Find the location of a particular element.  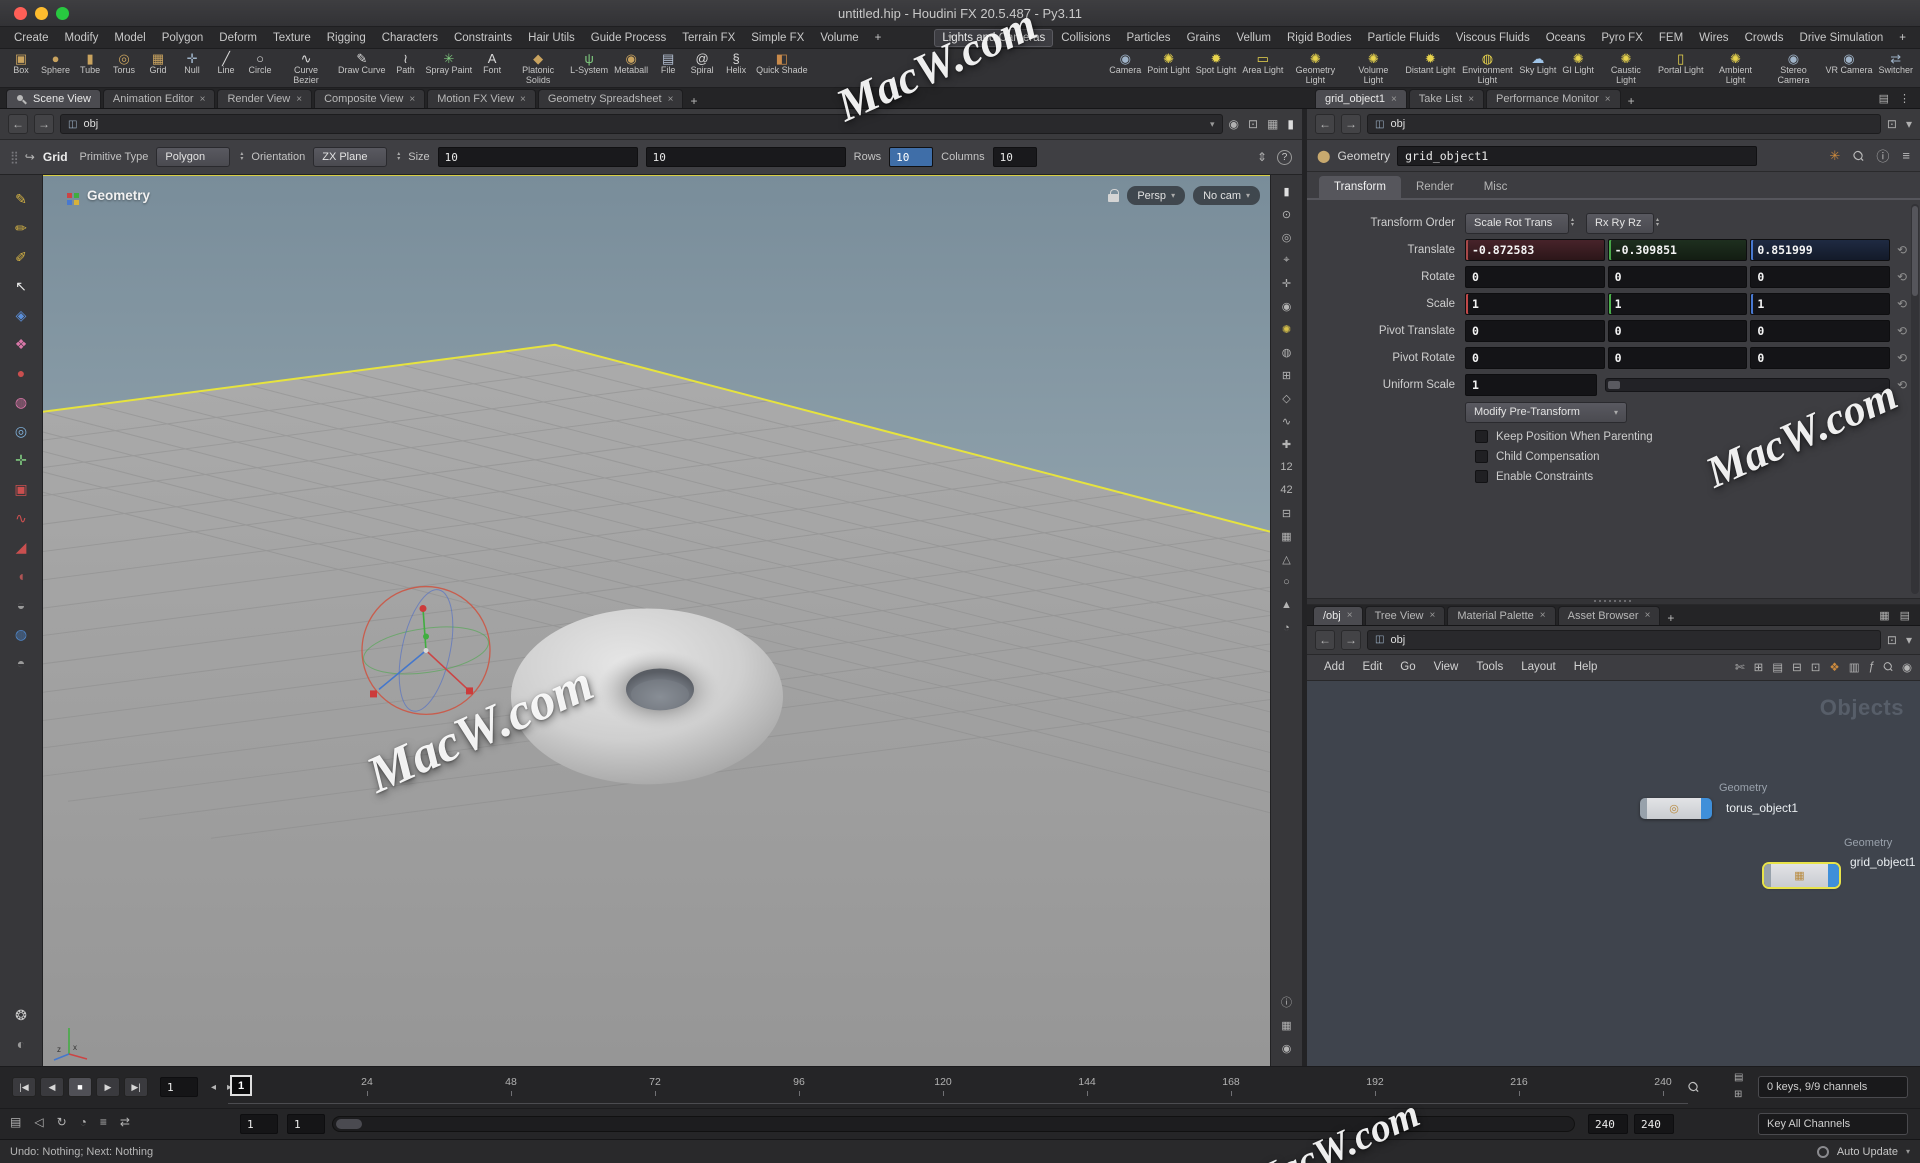

shelf-tool: ✺ Point Light is located at coordinates (1168, 63).